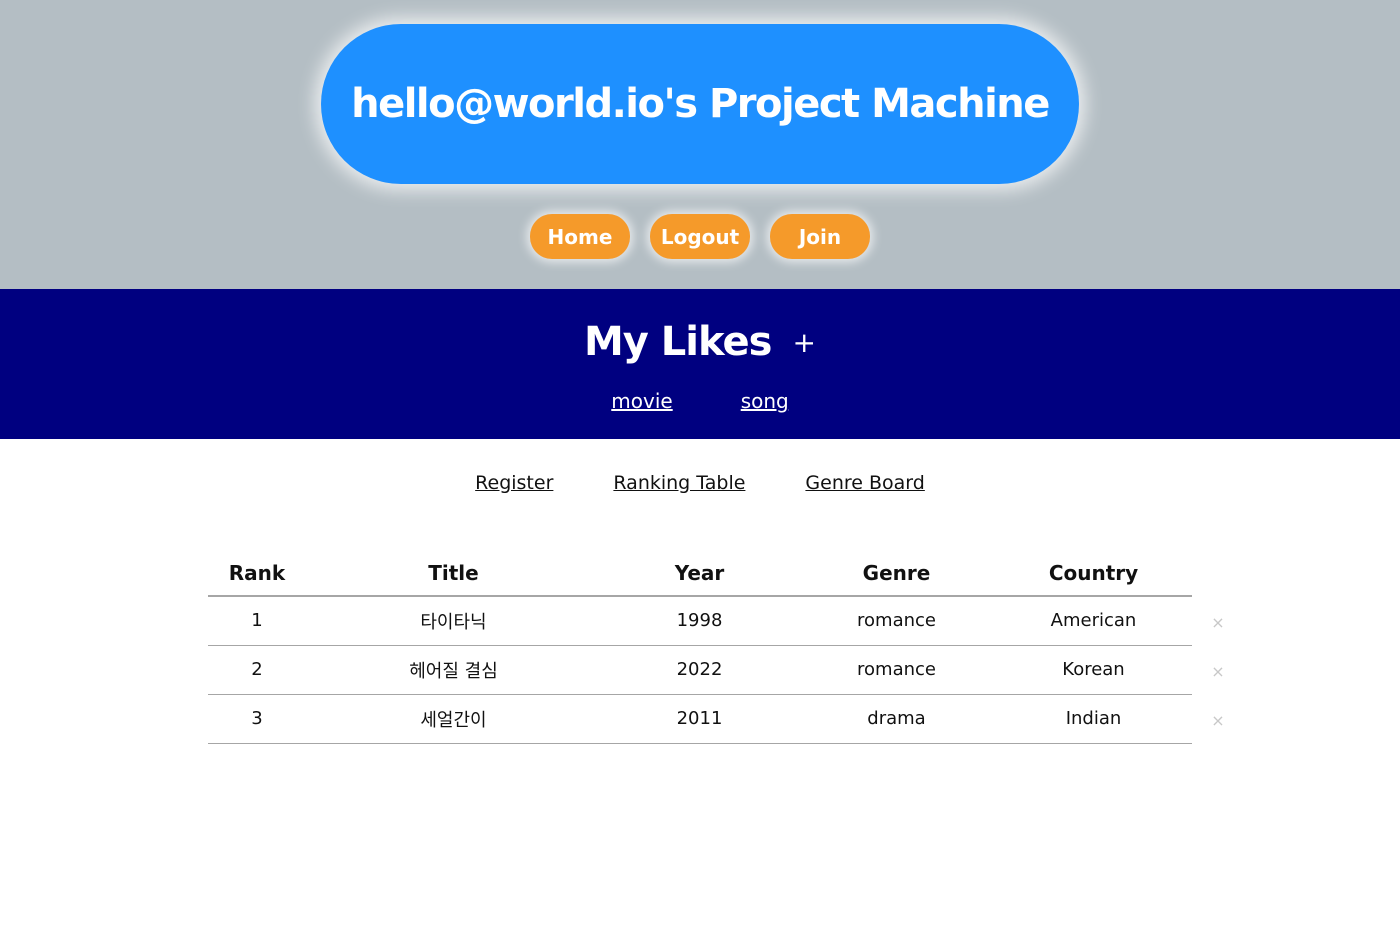 This screenshot has height=926, width=1400. I want to click on logout-button: Logout, so click(700, 236).